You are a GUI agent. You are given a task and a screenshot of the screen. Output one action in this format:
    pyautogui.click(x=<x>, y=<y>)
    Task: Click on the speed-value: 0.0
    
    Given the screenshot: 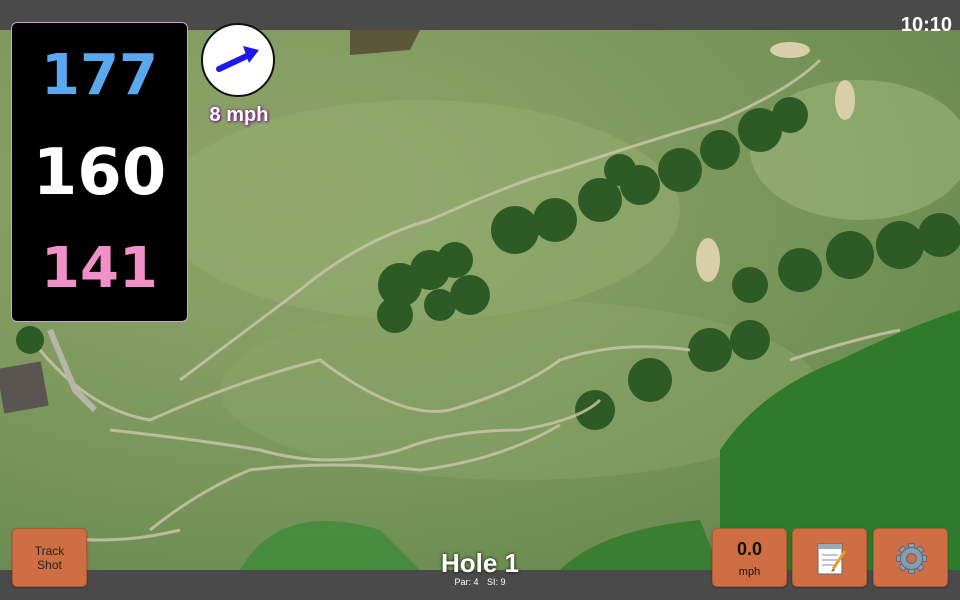 What is the action you would take?
    pyautogui.click(x=749, y=549)
    